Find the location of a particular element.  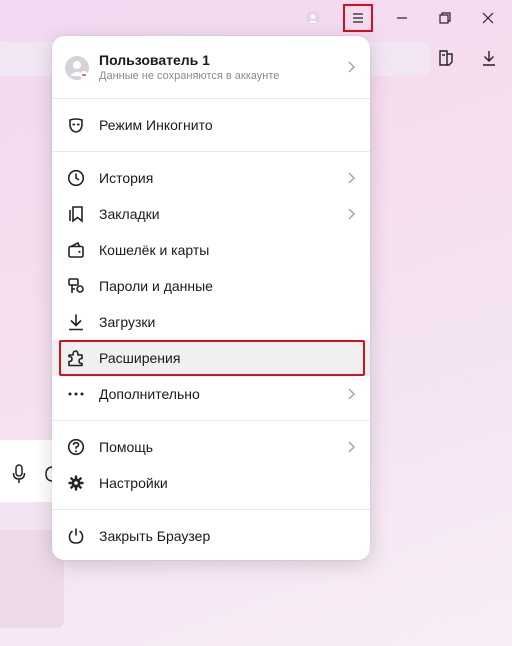

settings-icon is located at coordinates (76, 483).